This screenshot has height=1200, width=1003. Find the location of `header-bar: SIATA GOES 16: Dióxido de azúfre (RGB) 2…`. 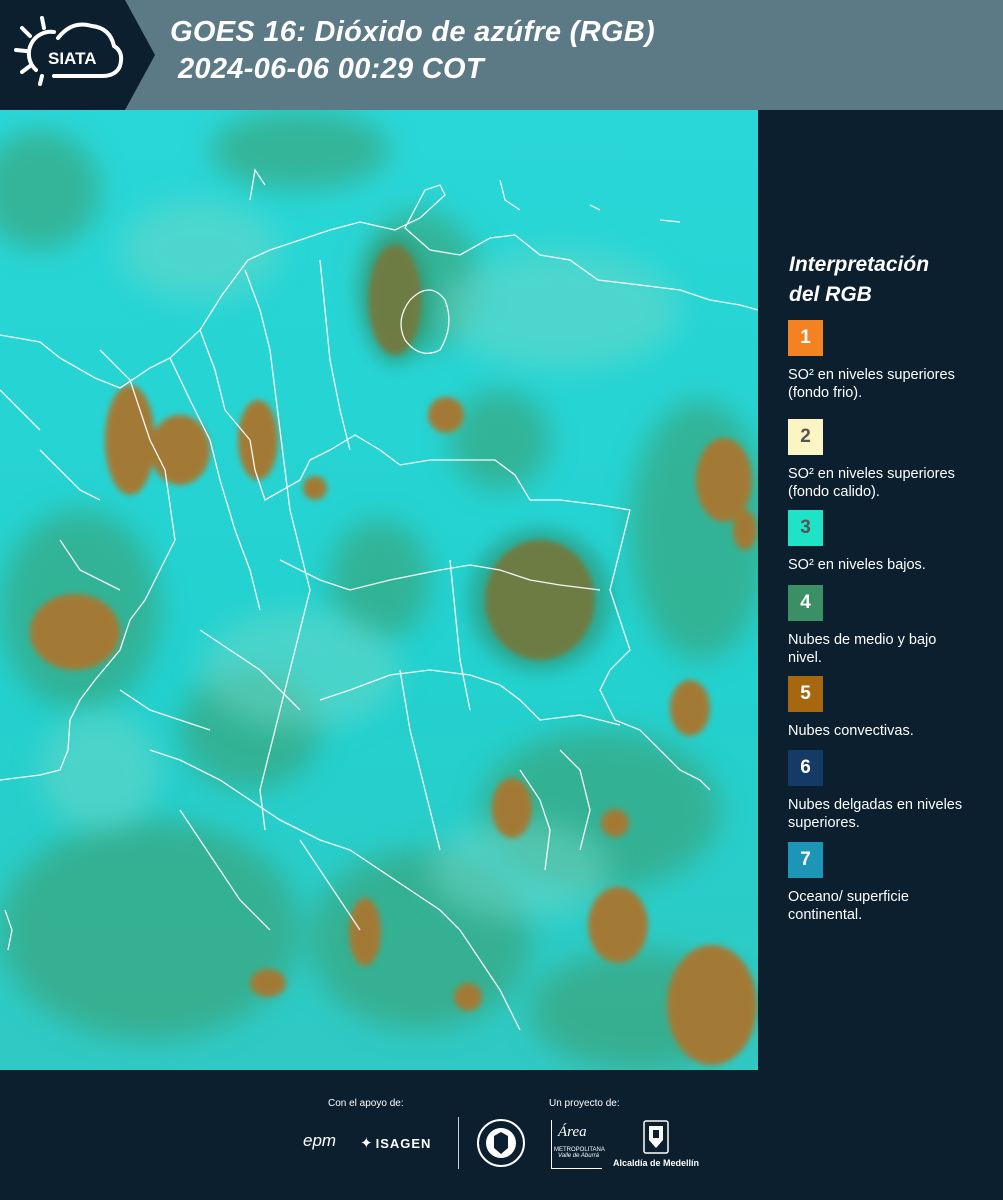

header-bar: SIATA GOES 16: Dióxido de azúfre (RGB) 2… is located at coordinates (501, 55).